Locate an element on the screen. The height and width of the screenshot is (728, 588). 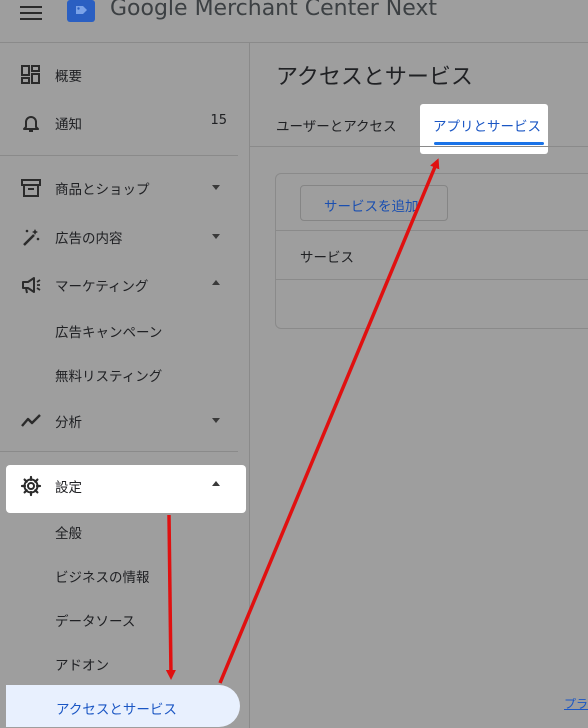
top-app-bar: Google Merchant Center Next is located at coordinates (294, 21).